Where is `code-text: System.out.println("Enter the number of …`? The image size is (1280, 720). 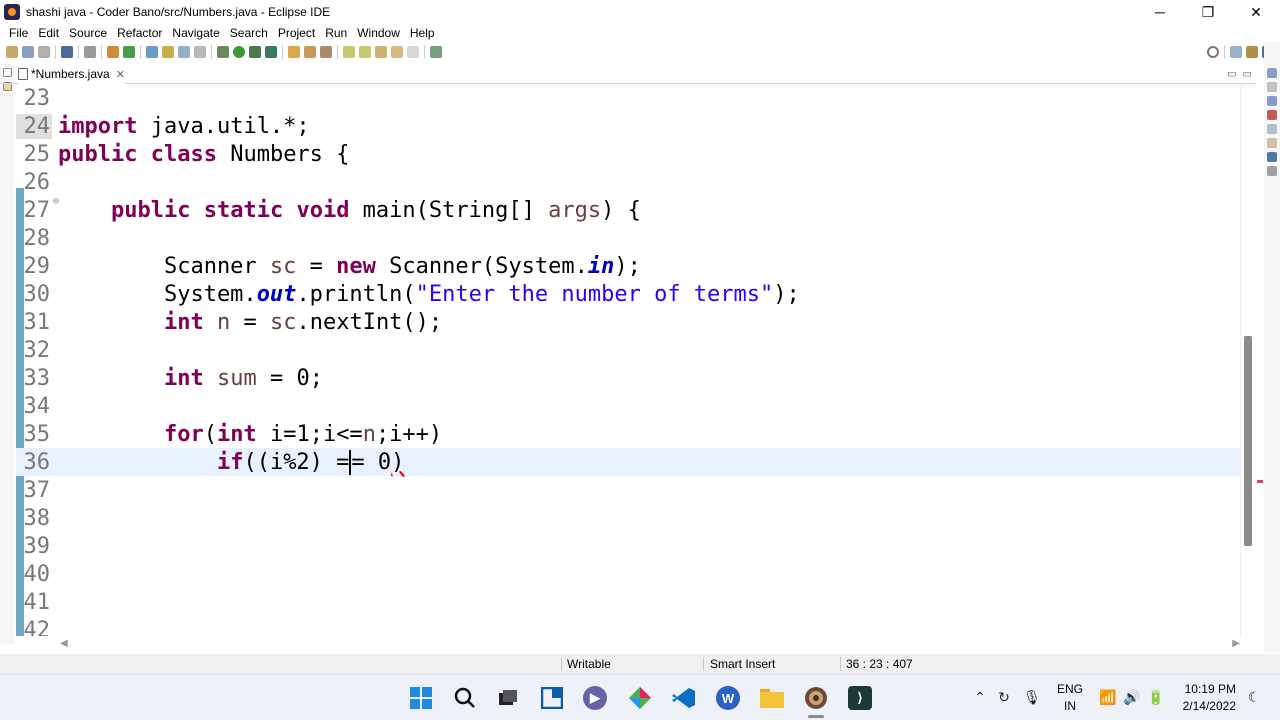
code-text: System.out.println("Enter the number of … is located at coordinates (429, 294).